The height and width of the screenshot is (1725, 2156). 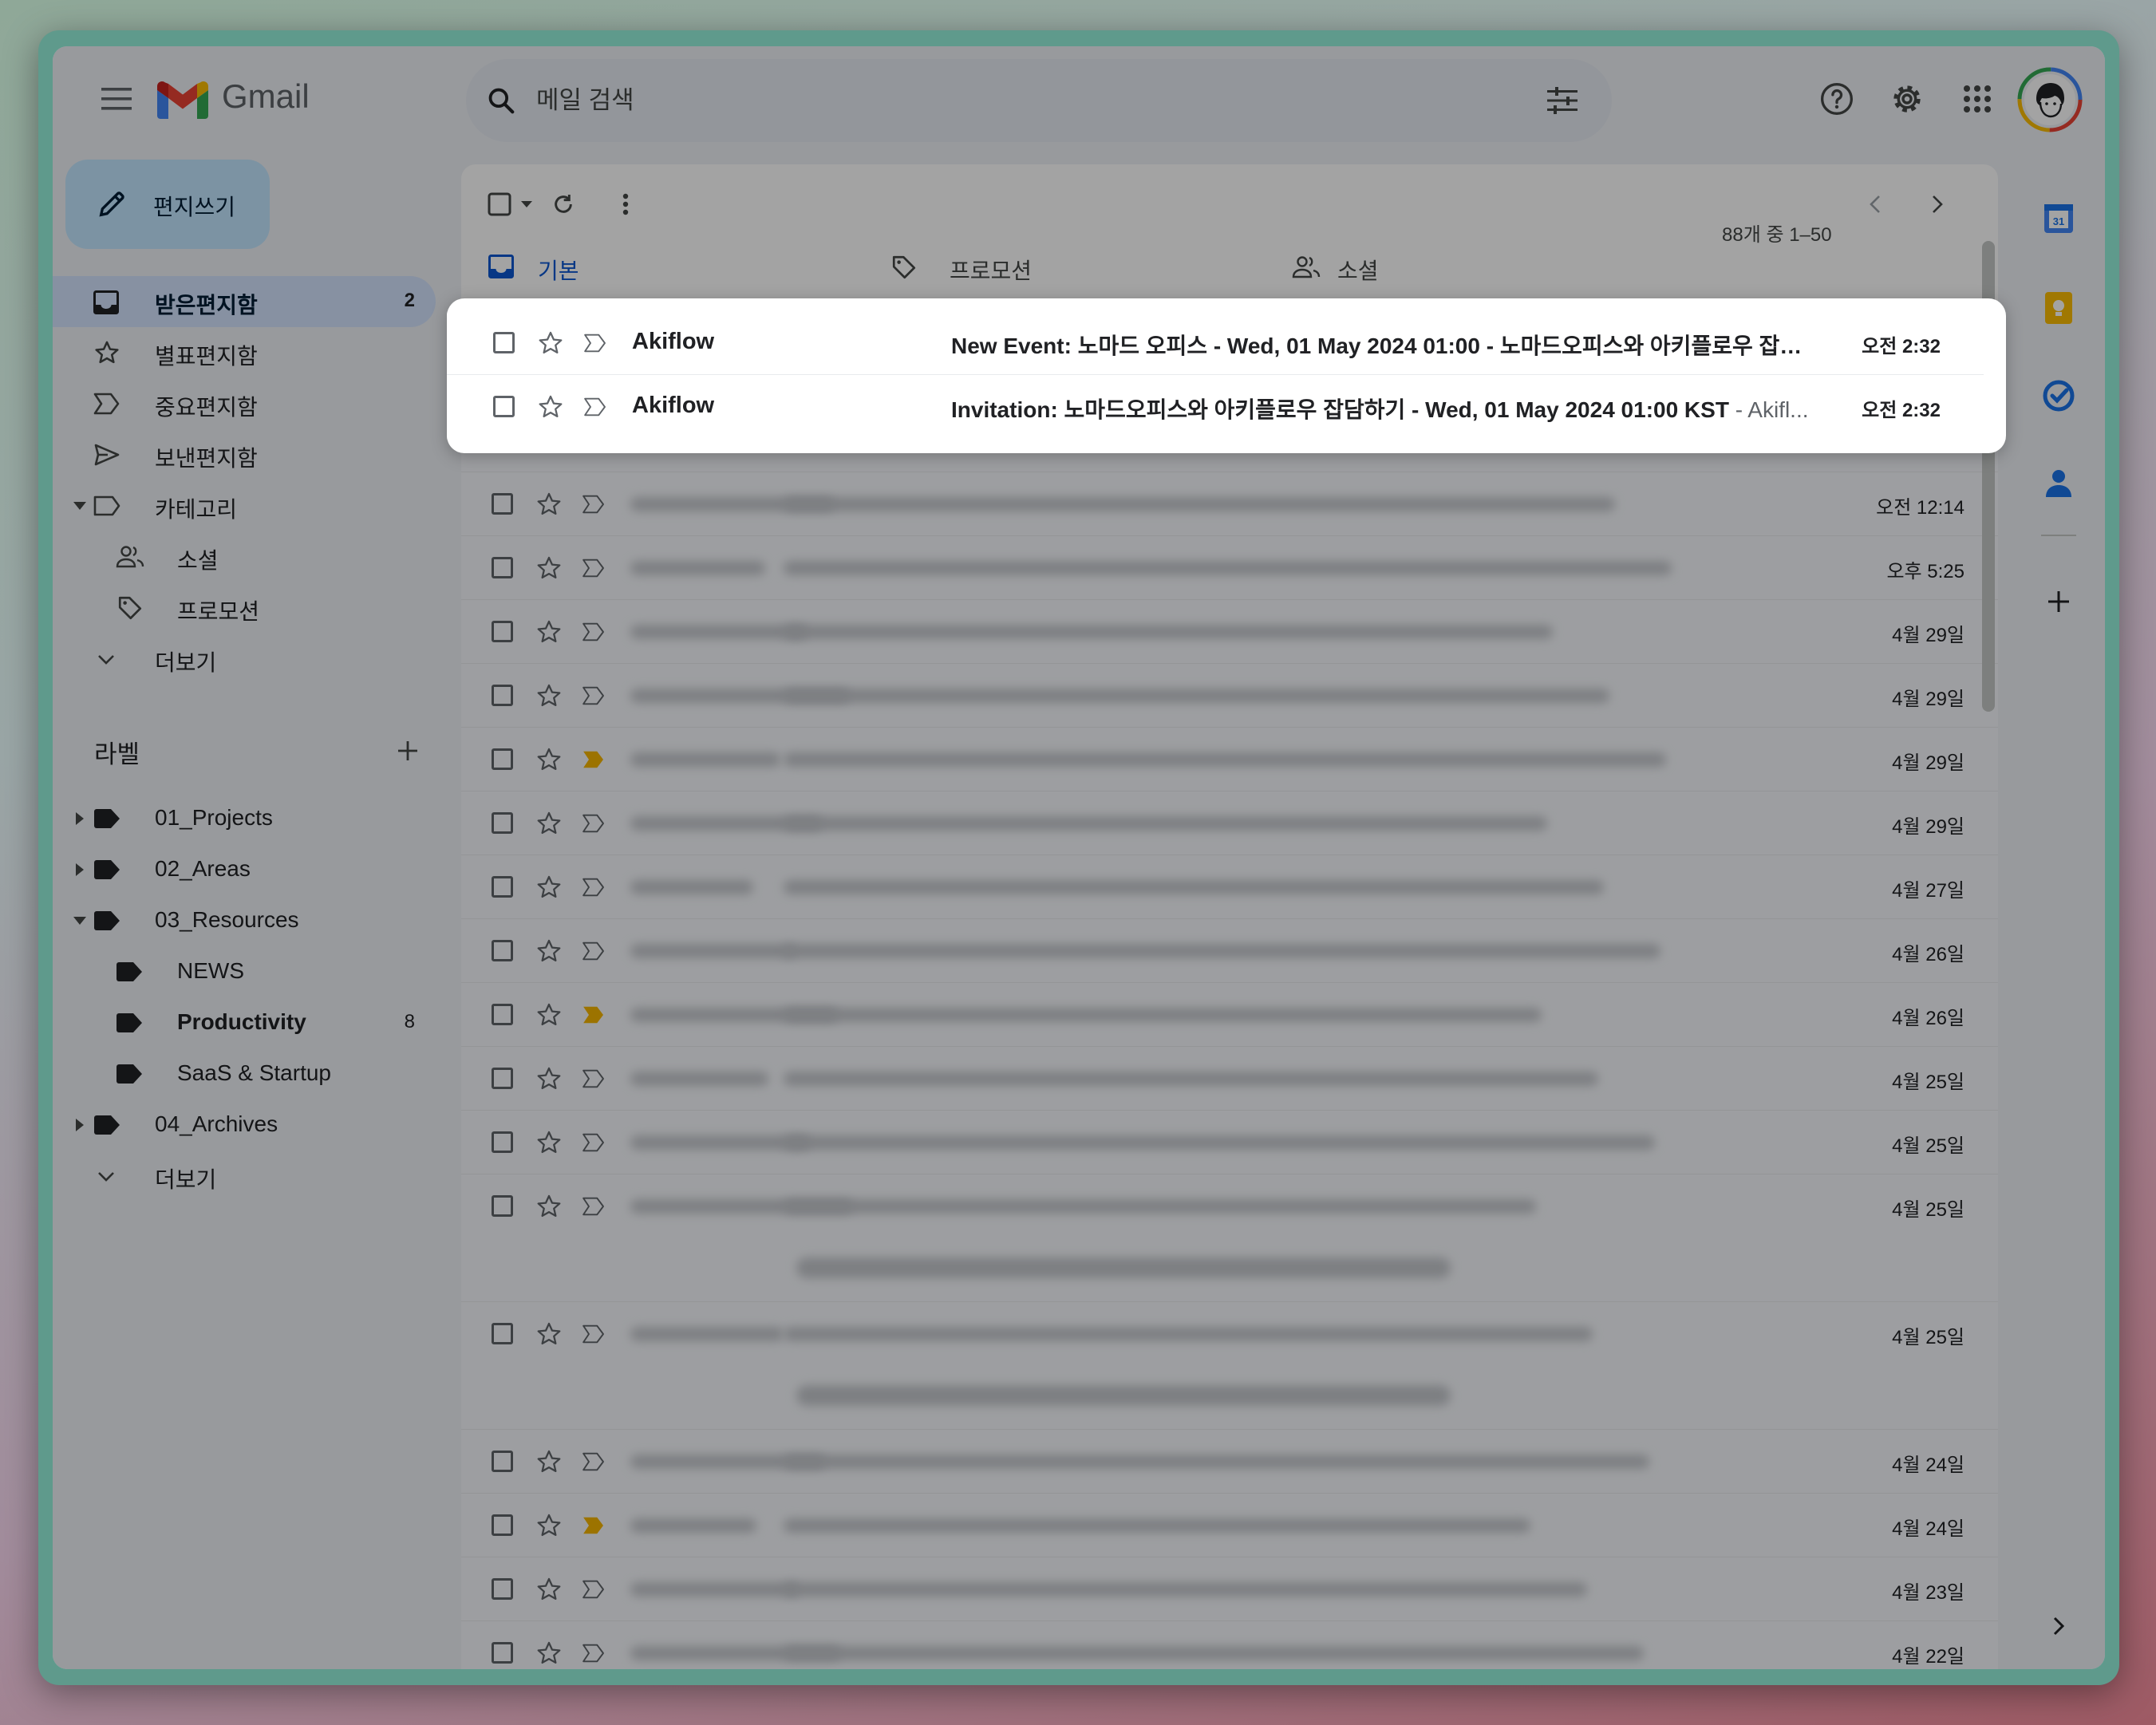 What do you see at coordinates (625, 204) in the screenshot?
I see `more-vert-icon` at bounding box center [625, 204].